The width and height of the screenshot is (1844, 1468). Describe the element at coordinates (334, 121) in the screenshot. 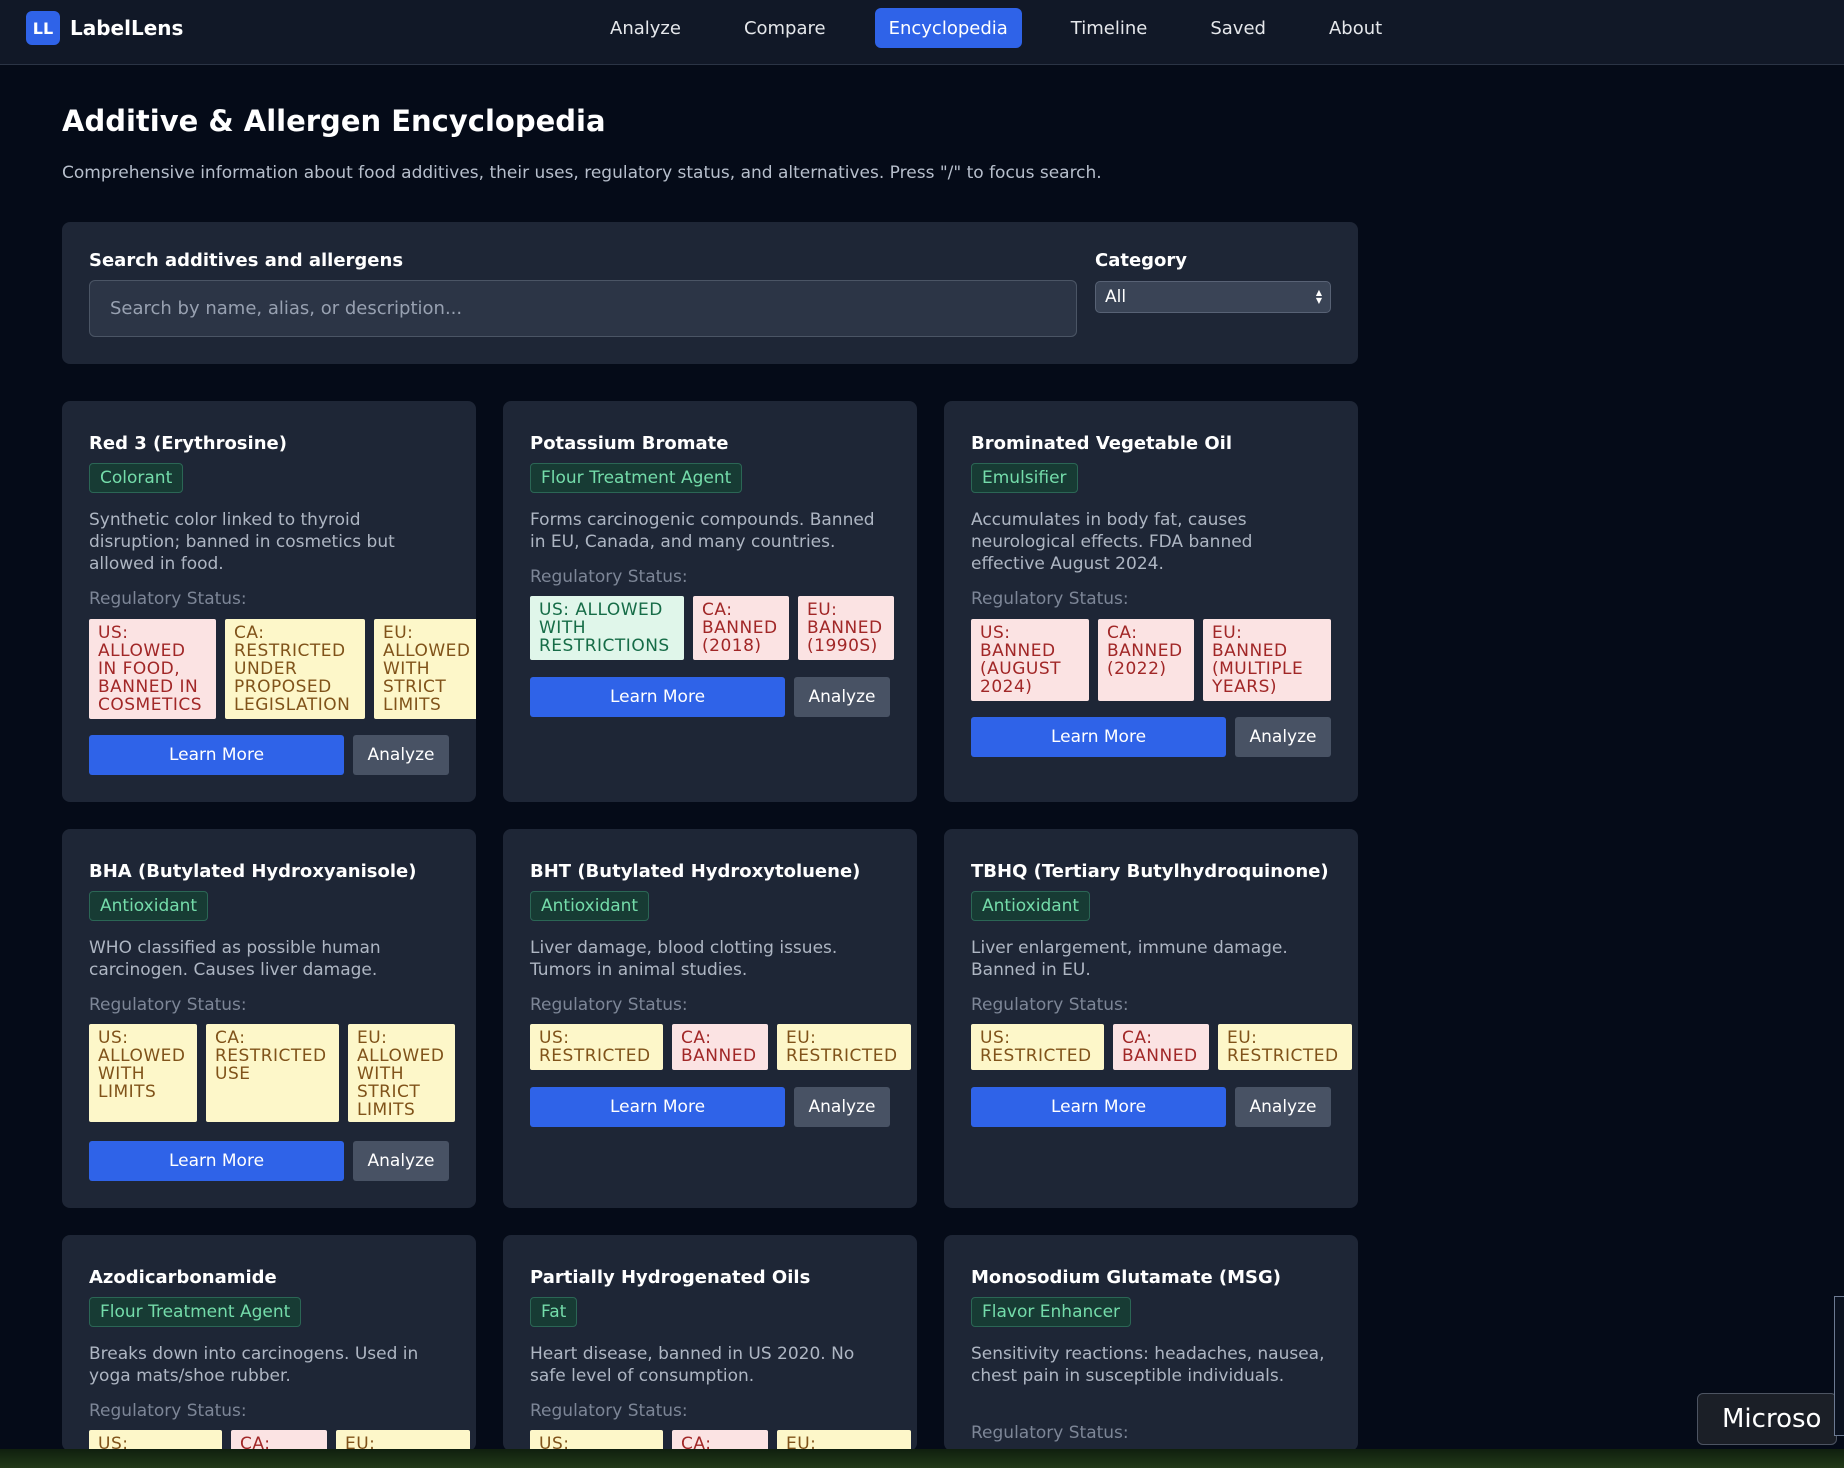

I see `page-title: Additive & Allergen Encyclopedia` at that location.